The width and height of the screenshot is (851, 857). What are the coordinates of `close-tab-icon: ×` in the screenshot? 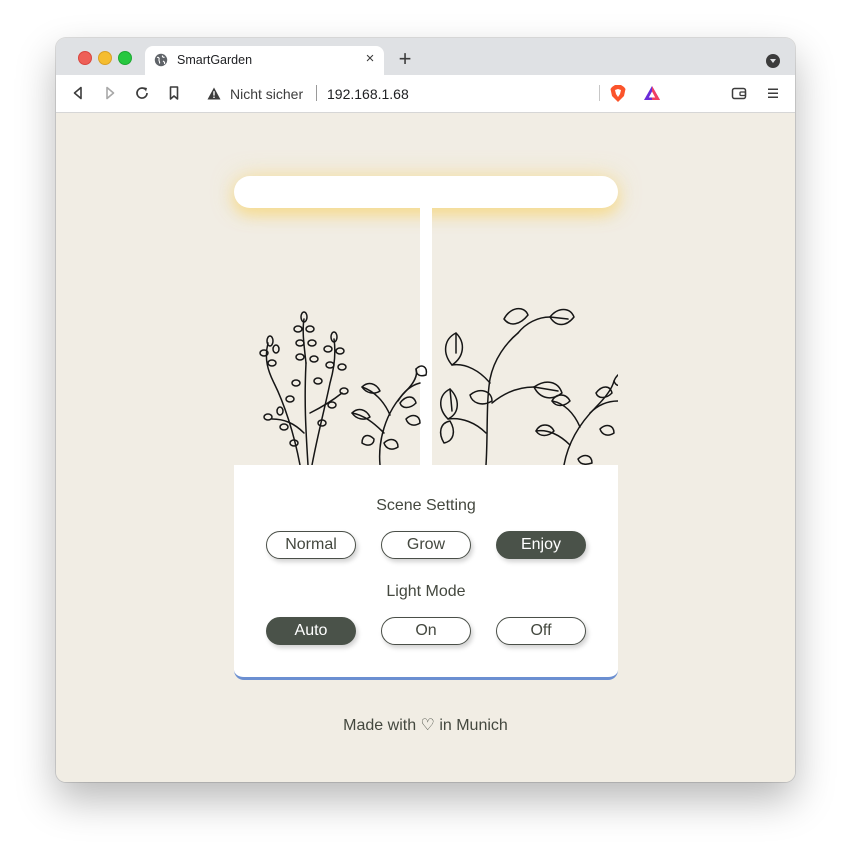 It's located at (370, 59).